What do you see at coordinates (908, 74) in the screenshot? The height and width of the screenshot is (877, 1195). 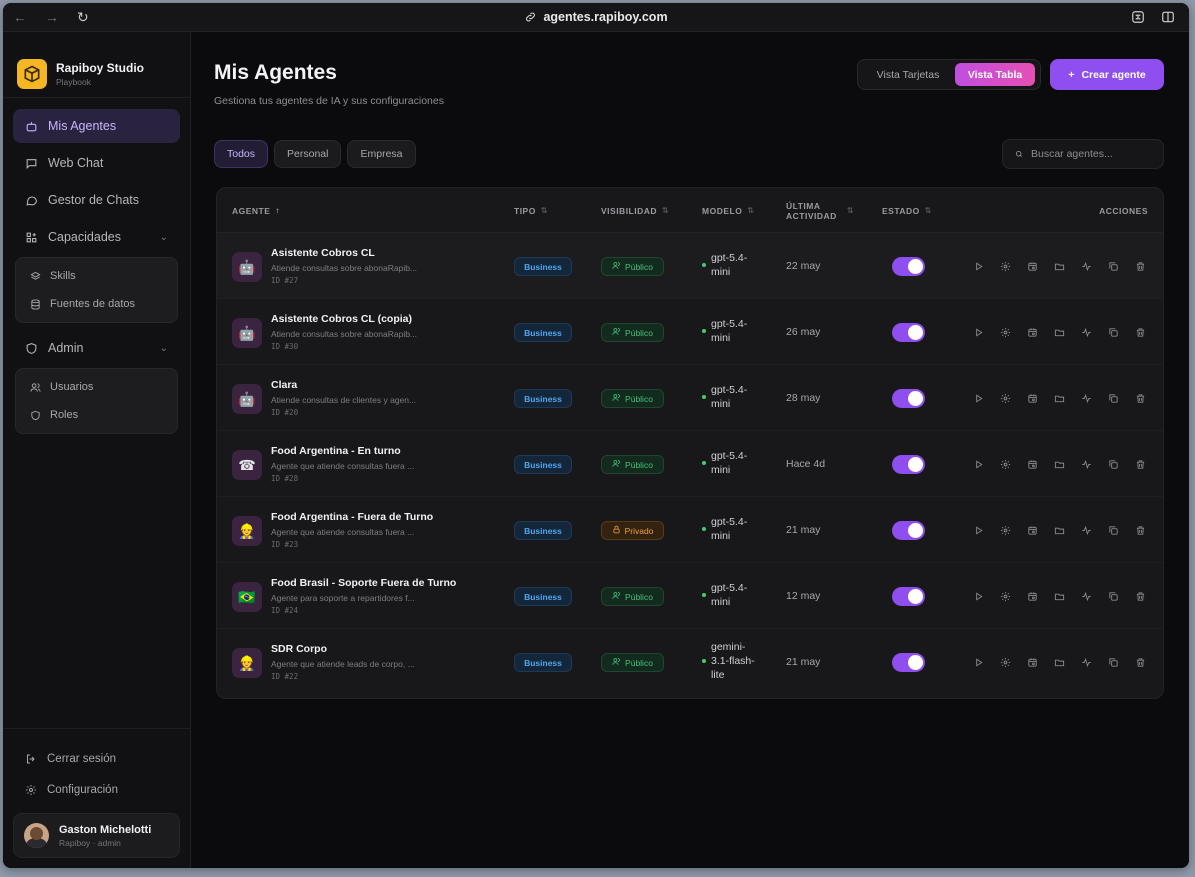 I see `view-cards-button: Vista Tarjetas` at bounding box center [908, 74].